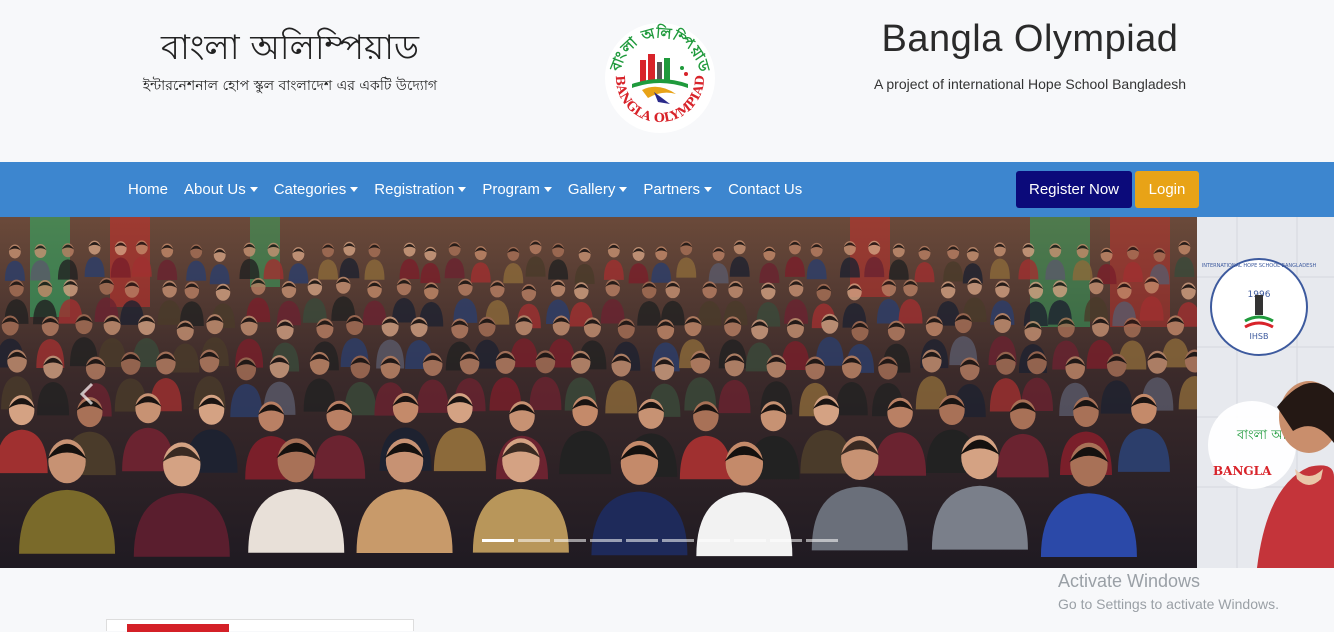 This screenshot has height=632, width=1334. I want to click on card-header-bar, so click(178, 628).